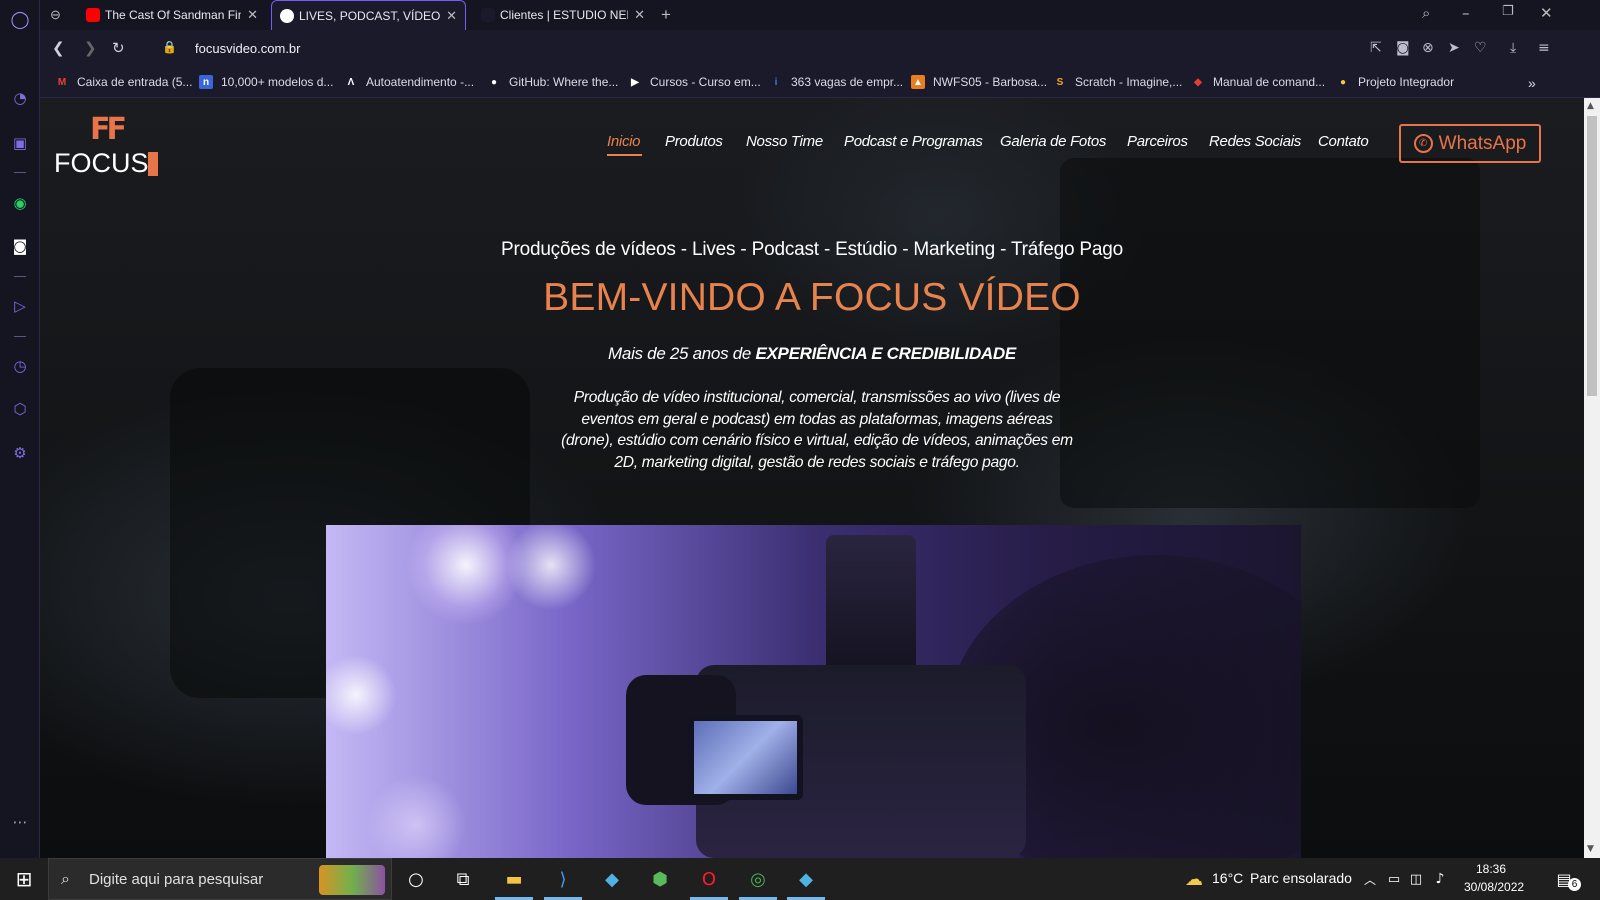  Describe the element at coordinates (820, 49) in the screenshot. I see `address-bar: ❮ ❯ ↻ 🔒 focusvideo.com.br ⇱ ◙ ⊗ ➤ ♡ ⤓ ≡` at that location.